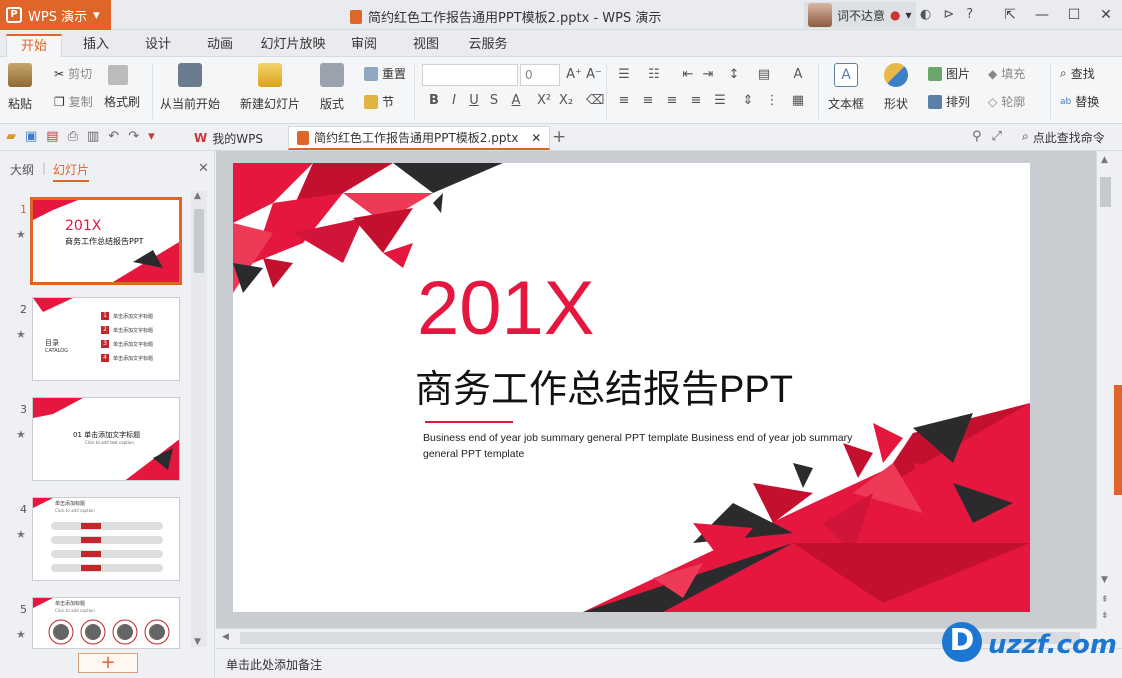  I want to click on paragraph-spacing-icon: ⇕, so click(748, 100).